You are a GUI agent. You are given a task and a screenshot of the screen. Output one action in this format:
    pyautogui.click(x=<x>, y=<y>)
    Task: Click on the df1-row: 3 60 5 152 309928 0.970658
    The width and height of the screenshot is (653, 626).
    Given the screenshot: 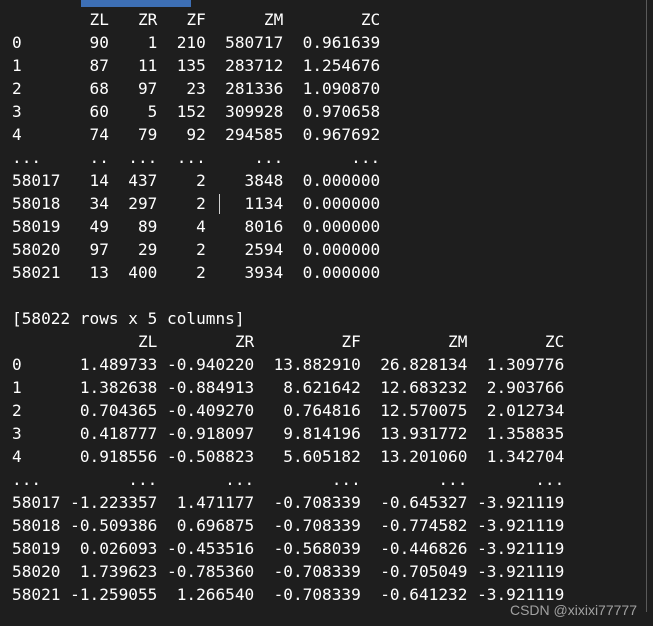 What is the action you would take?
    pyautogui.click(x=196, y=111)
    